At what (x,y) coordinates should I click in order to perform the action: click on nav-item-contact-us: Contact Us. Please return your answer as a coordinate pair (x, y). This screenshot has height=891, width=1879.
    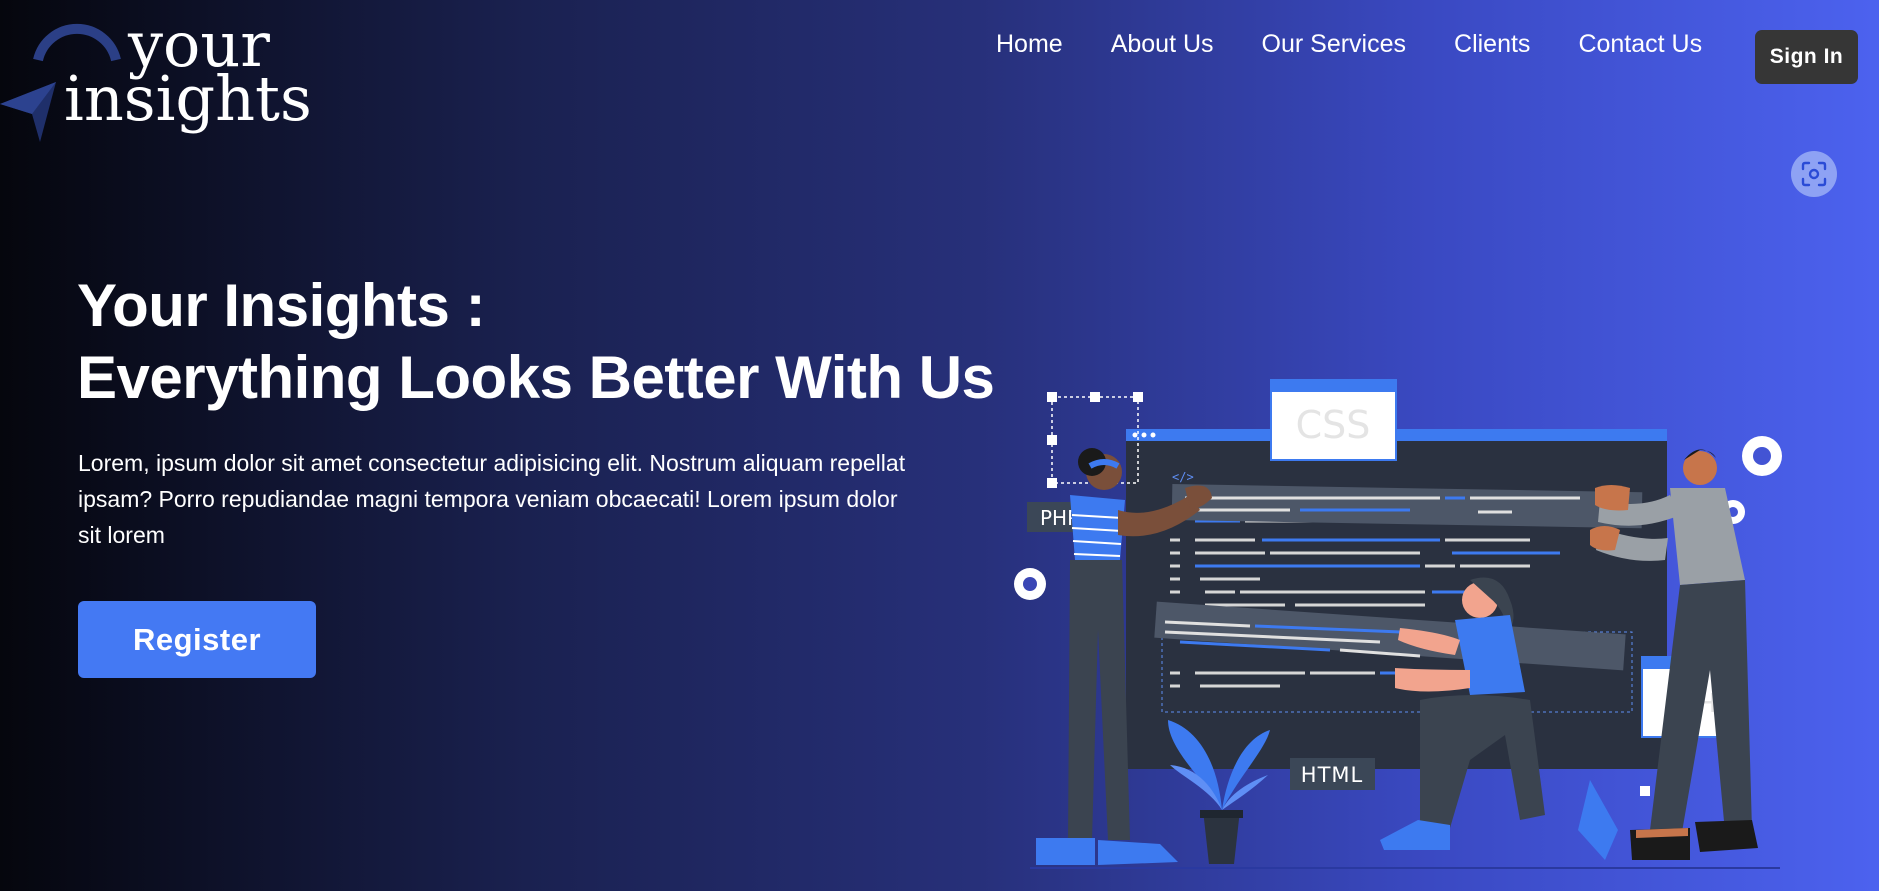
    Looking at the image, I should click on (1640, 44).